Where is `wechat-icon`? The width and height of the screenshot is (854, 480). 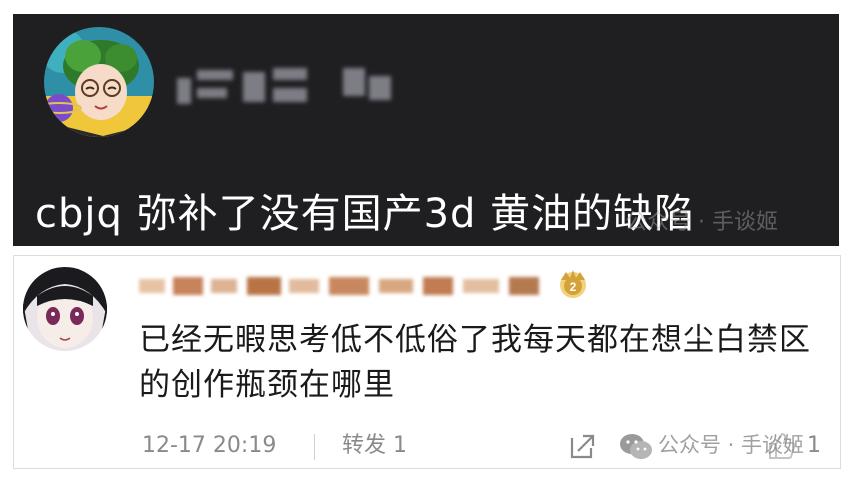
wechat-icon is located at coordinates (636, 446).